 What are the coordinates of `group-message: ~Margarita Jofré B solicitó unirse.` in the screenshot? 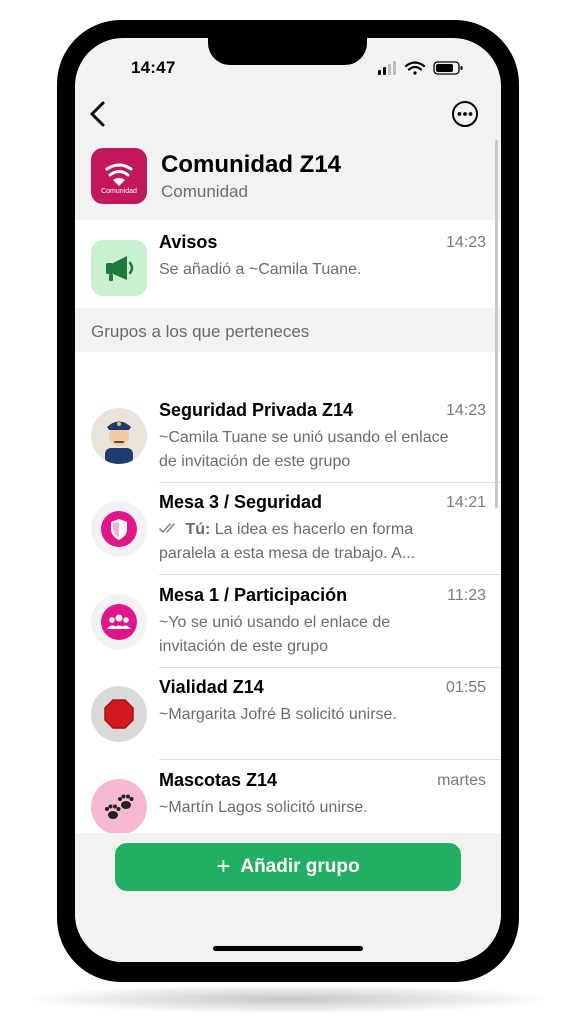 It's located at (278, 714).